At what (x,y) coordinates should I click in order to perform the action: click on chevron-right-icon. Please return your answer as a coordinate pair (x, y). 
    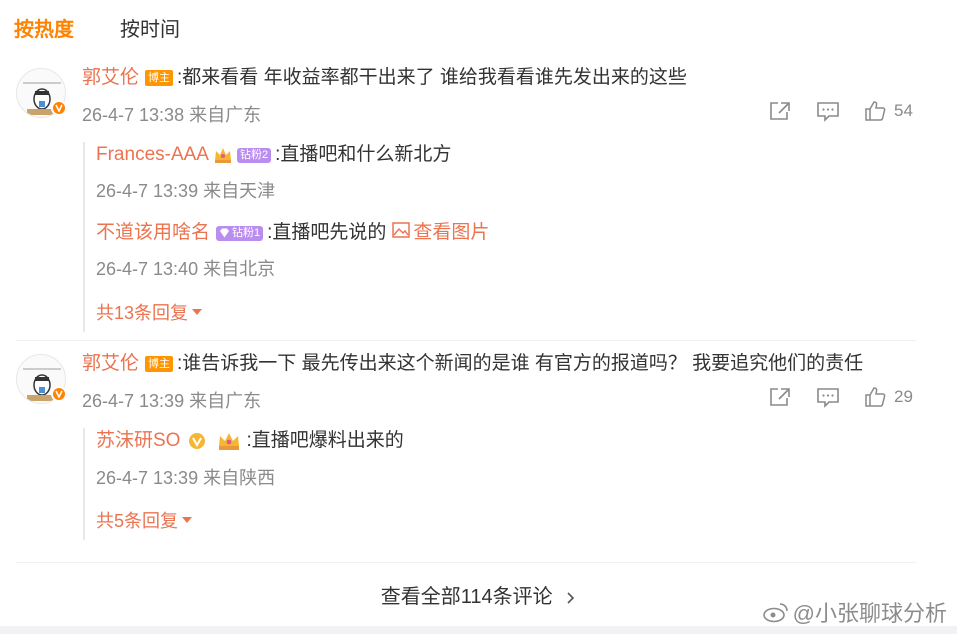
    Looking at the image, I should click on (571, 598).